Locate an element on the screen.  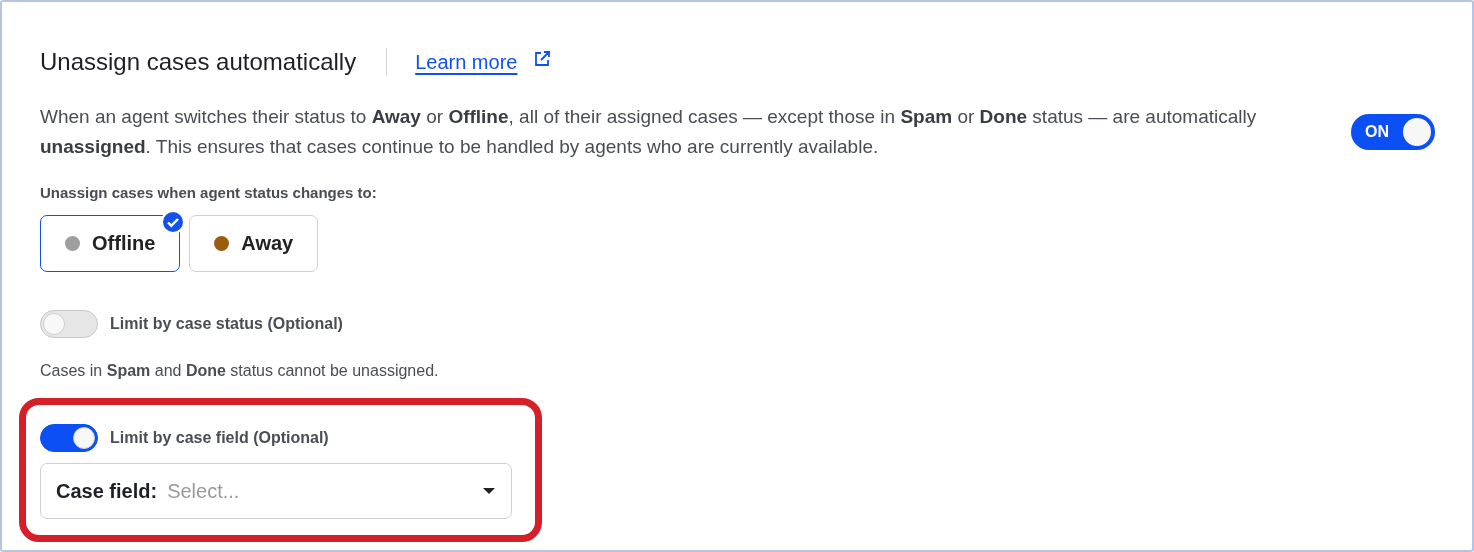
description: When an agent switches their status to Away or Offline, all of their assigned cases — except those in Spam or Done status — are automatically unassigned. This ensures that cases continue to be handled by agents who are currently available. is located at coordinates (649, 132).